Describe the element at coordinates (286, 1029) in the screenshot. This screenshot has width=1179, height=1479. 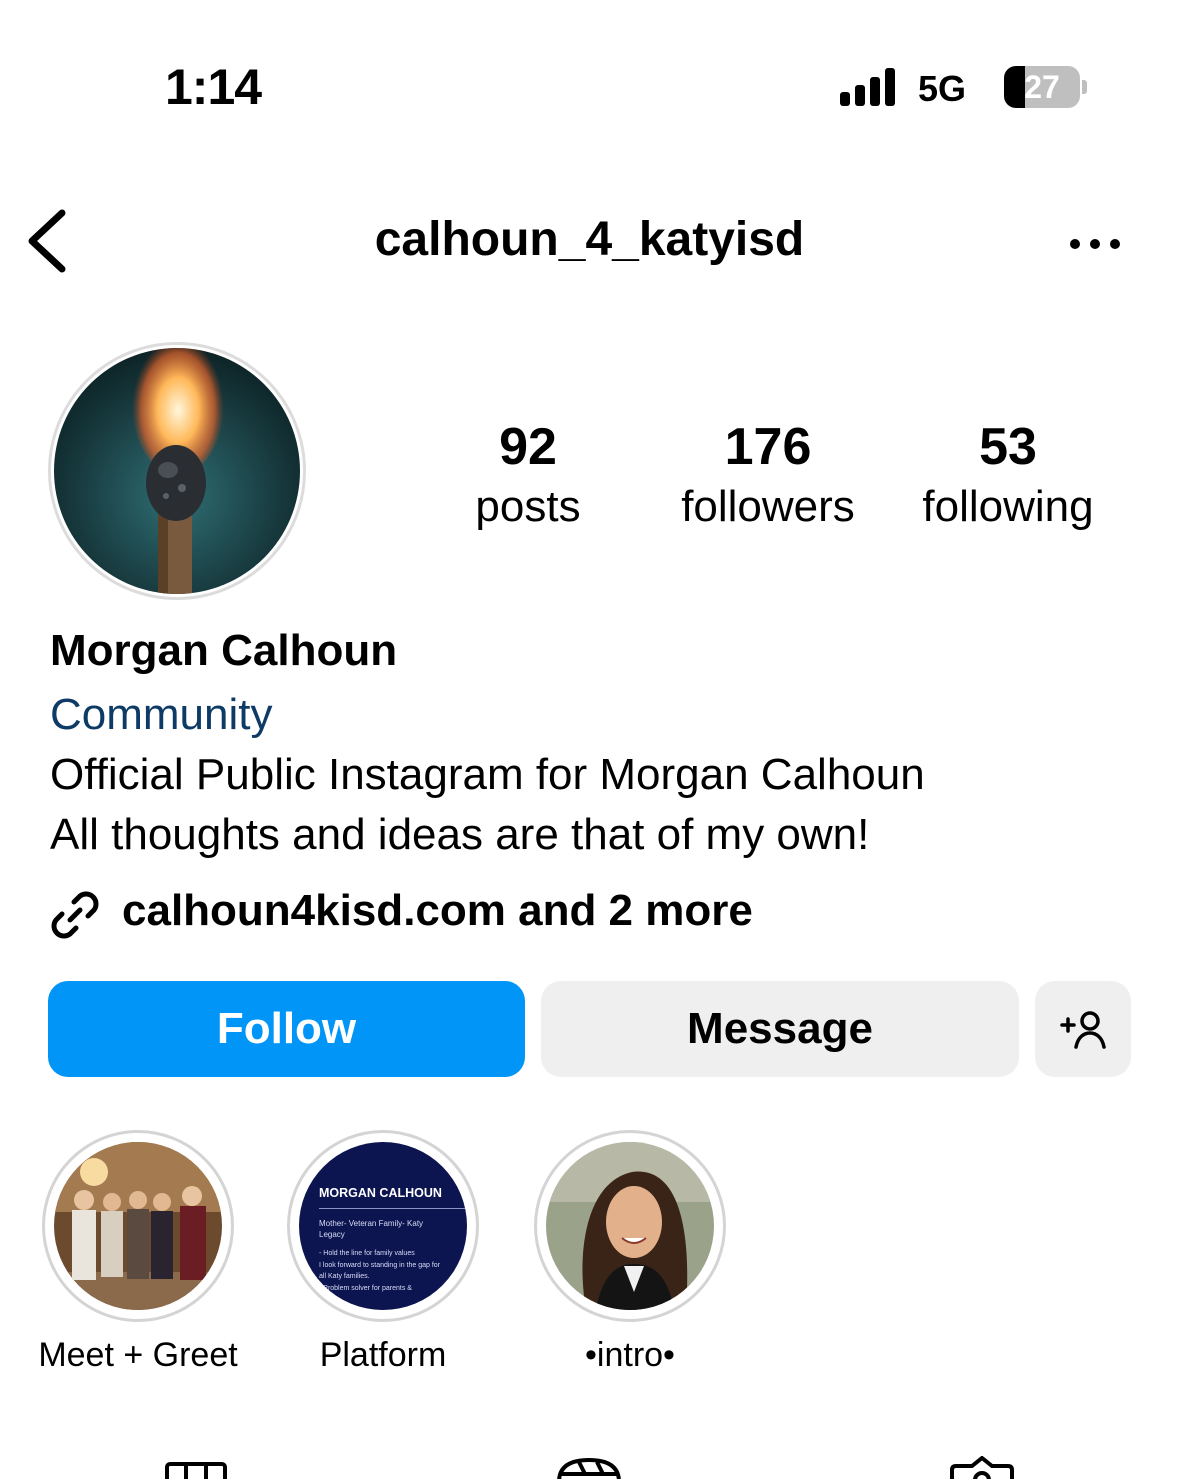
I see `follow-button: Follow` at that location.